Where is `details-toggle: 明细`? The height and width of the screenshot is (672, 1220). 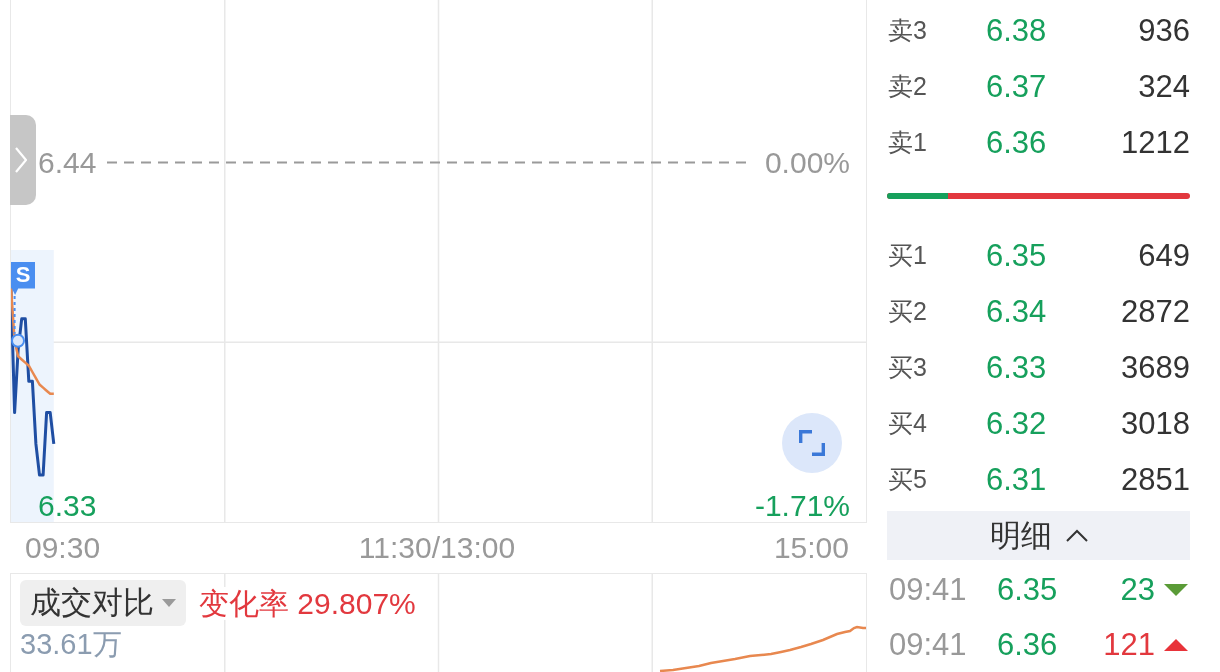 details-toggle: 明细 is located at coordinates (1038, 536).